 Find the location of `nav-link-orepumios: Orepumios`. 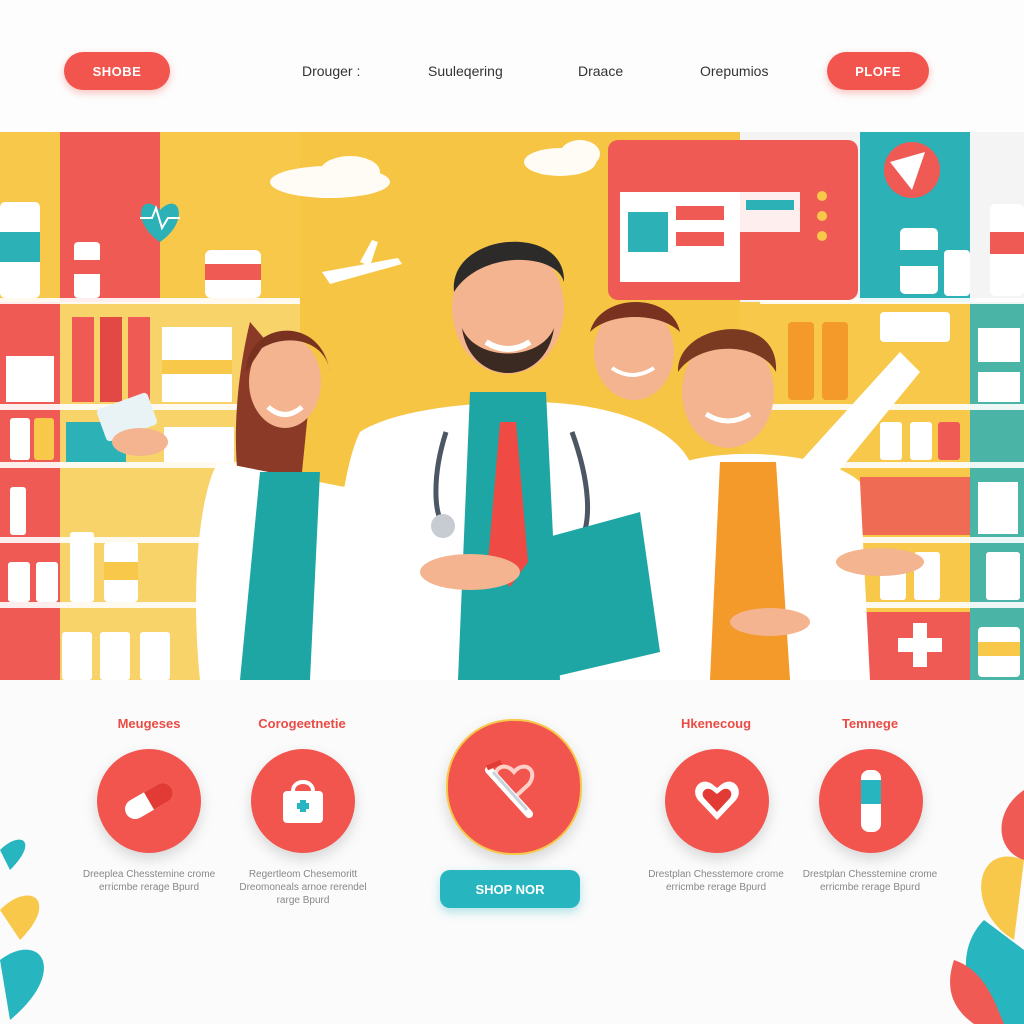

nav-link-orepumios: Orepumios is located at coordinates (734, 71).